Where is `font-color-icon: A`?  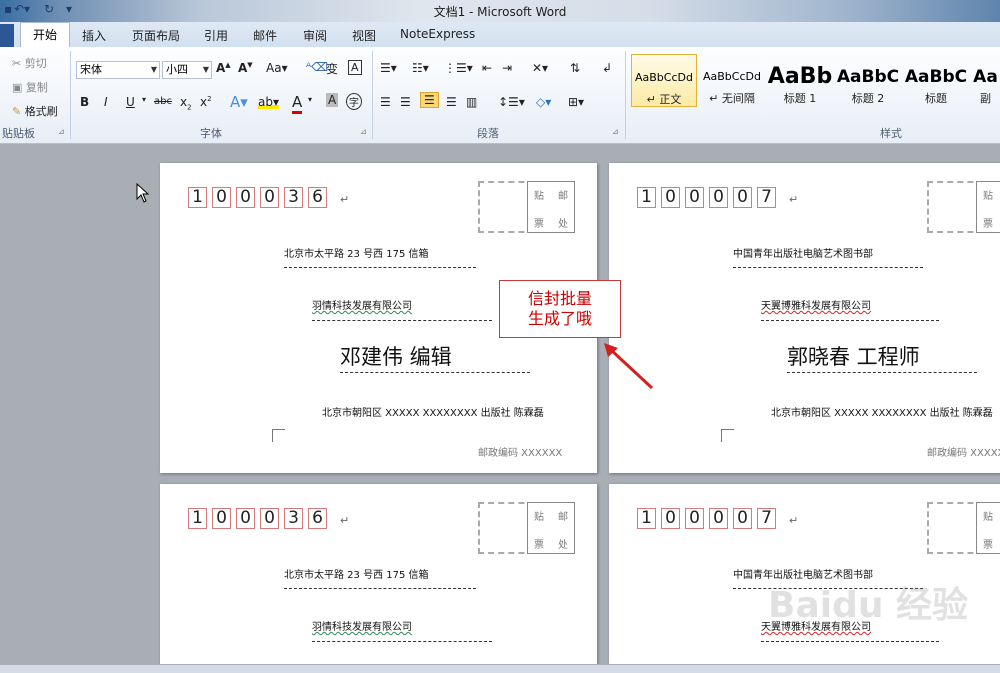 font-color-icon: A is located at coordinates (297, 103).